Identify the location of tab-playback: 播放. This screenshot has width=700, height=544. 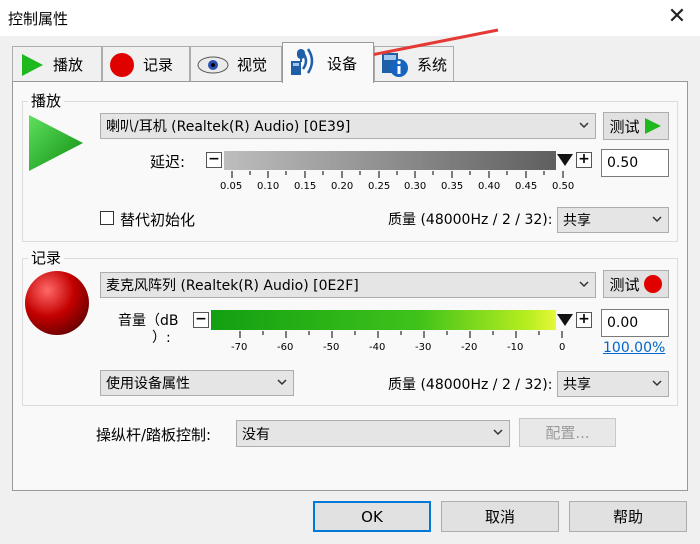
(57, 64).